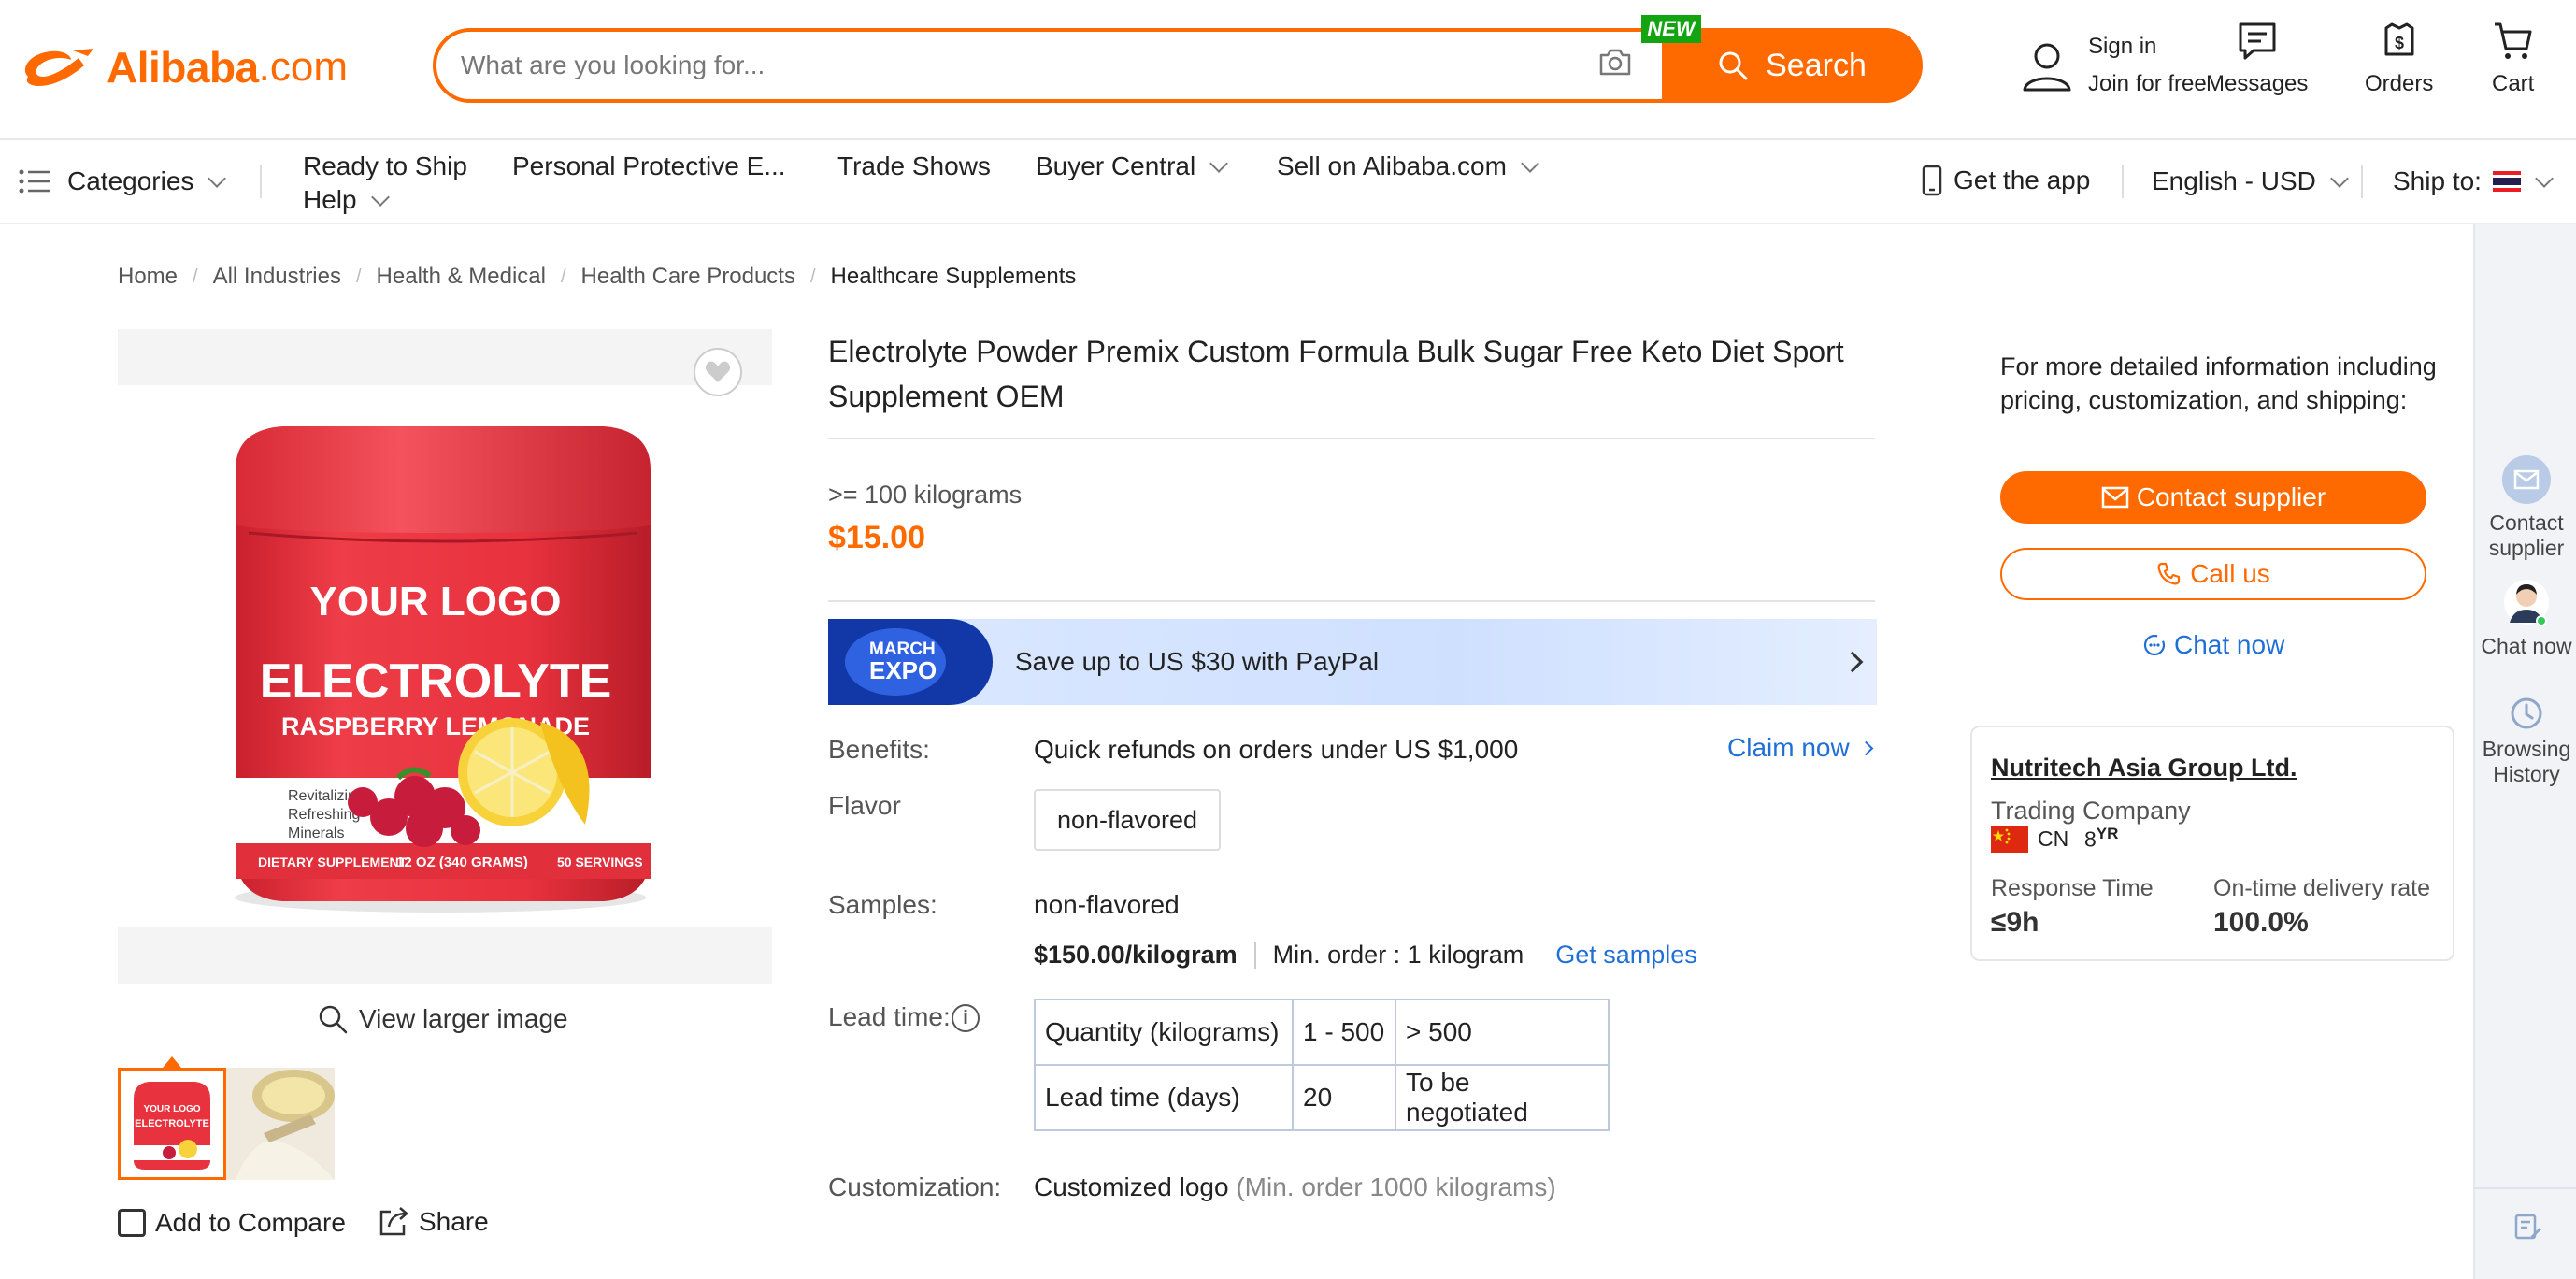 This screenshot has height=1279, width=2576. Describe the element at coordinates (183, 67) in the screenshot. I see `alibaba-logo: Alibaba .com` at that location.